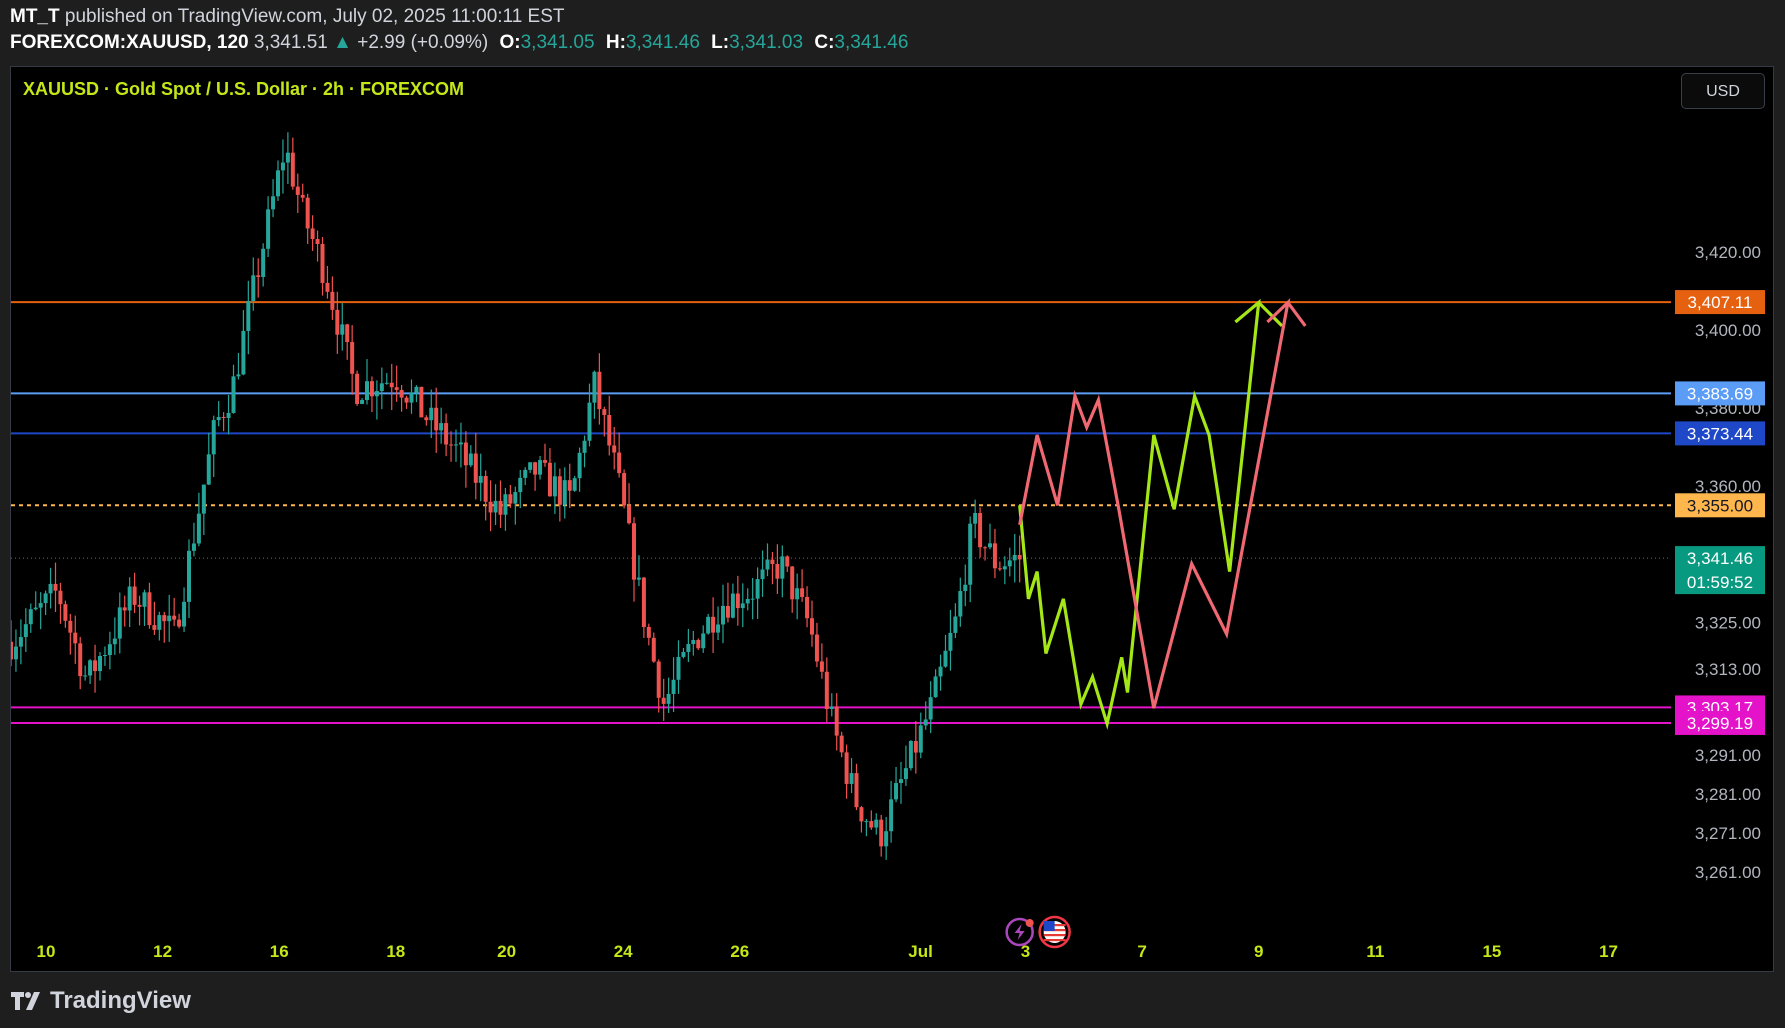 This screenshot has width=1785, height=1028. What do you see at coordinates (662, 42) in the screenshot?
I see `high-value: 3,341.46` at bounding box center [662, 42].